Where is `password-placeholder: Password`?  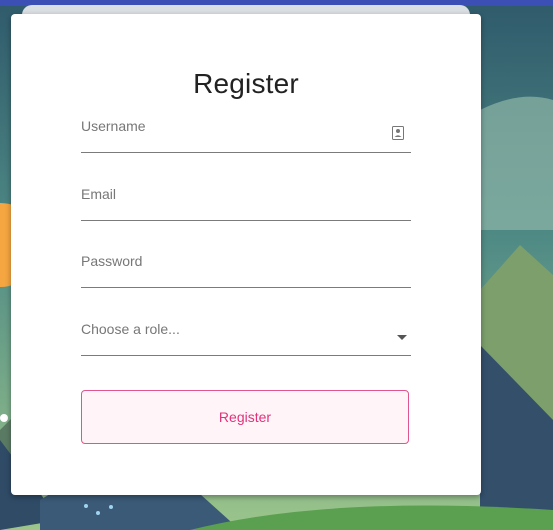 password-placeholder: Password is located at coordinates (112, 261).